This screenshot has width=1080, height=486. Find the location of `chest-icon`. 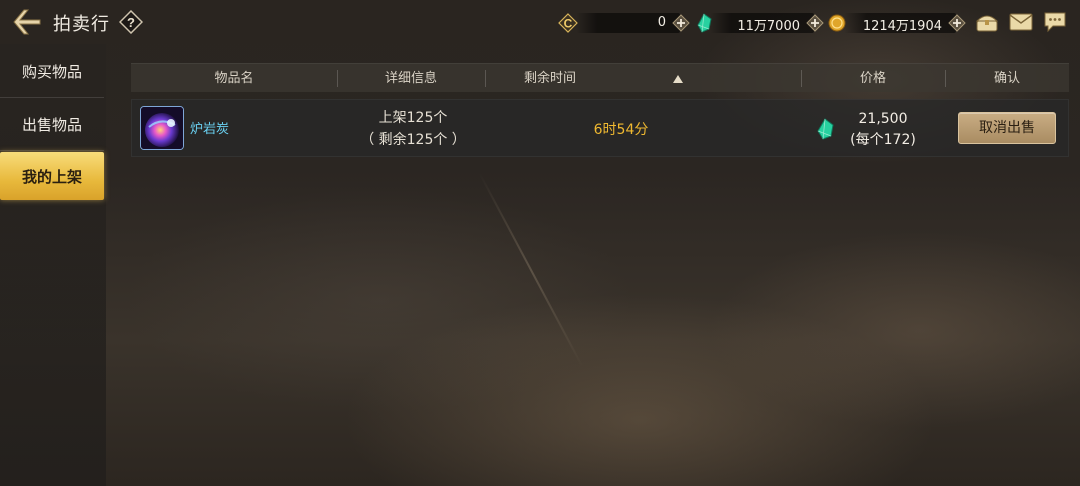

chest-icon is located at coordinates (987, 22).